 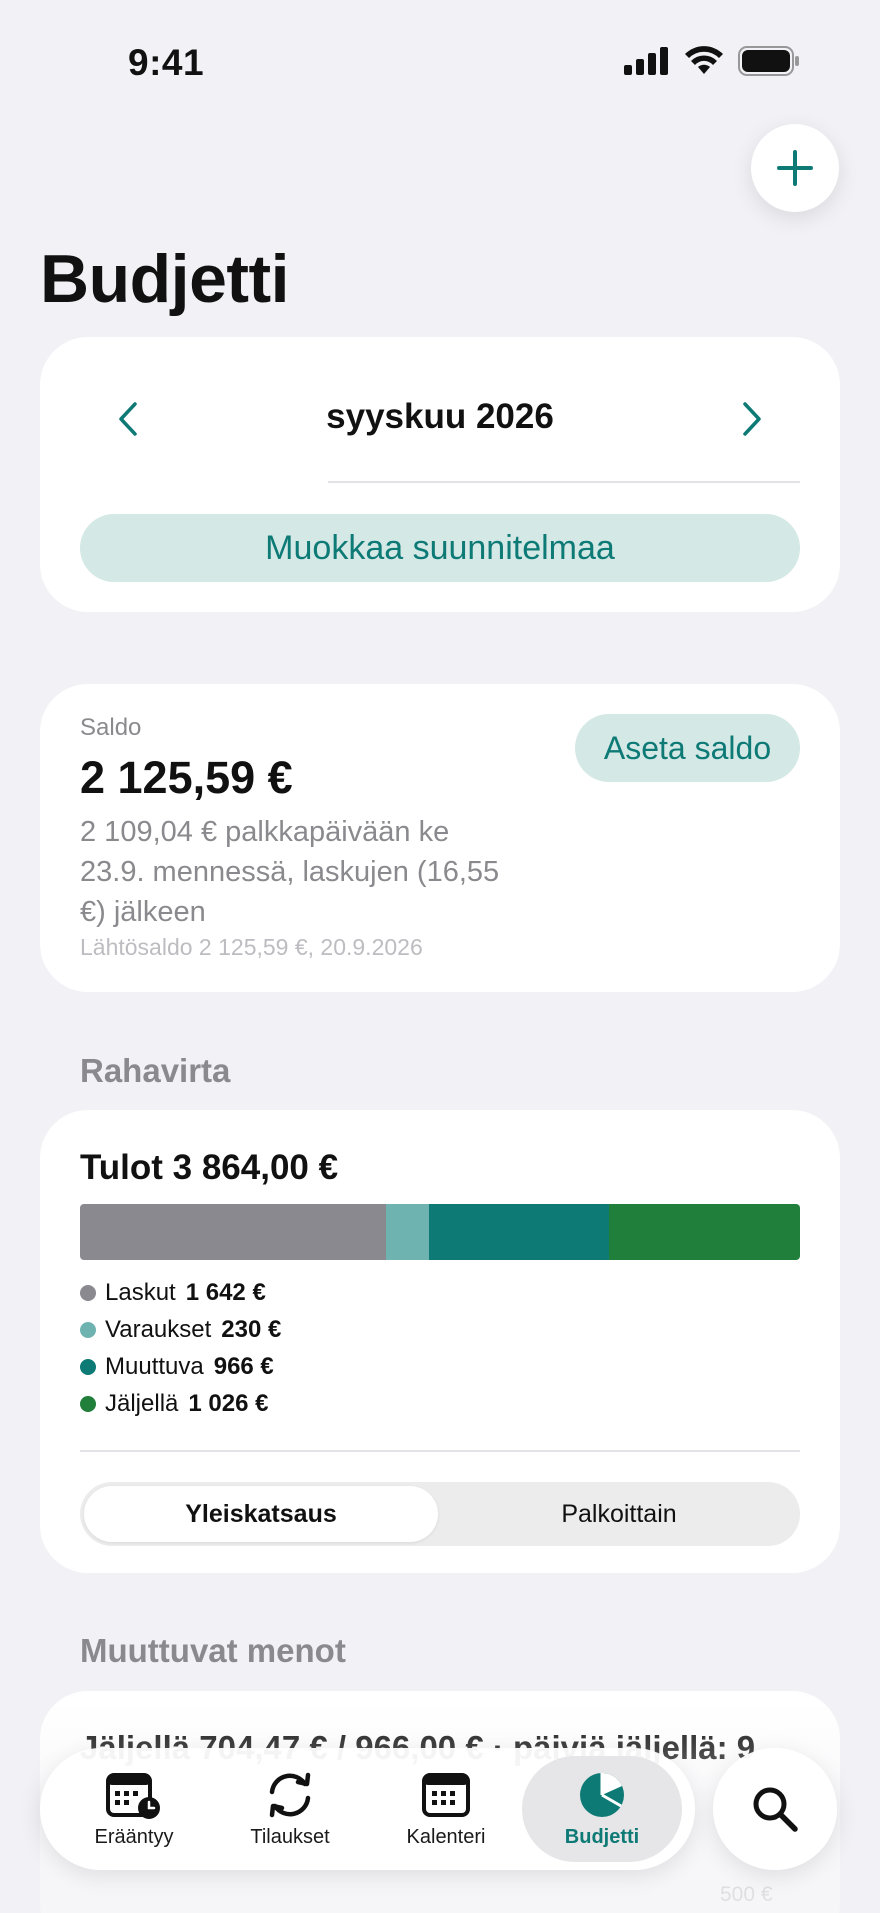 I want to click on tab-calendar: Kalenteri, so click(x=446, y=1809).